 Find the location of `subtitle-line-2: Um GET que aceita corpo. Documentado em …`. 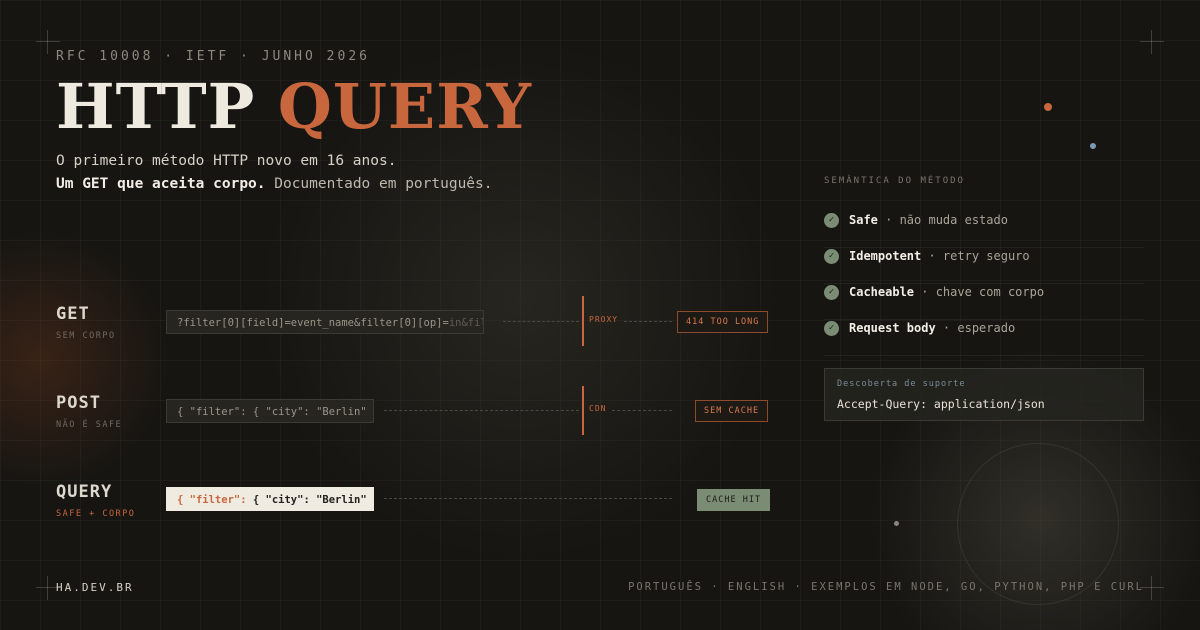

subtitle-line-2: Um GET que aceita corpo. Documentado em … is located at coordinates (274, 184).